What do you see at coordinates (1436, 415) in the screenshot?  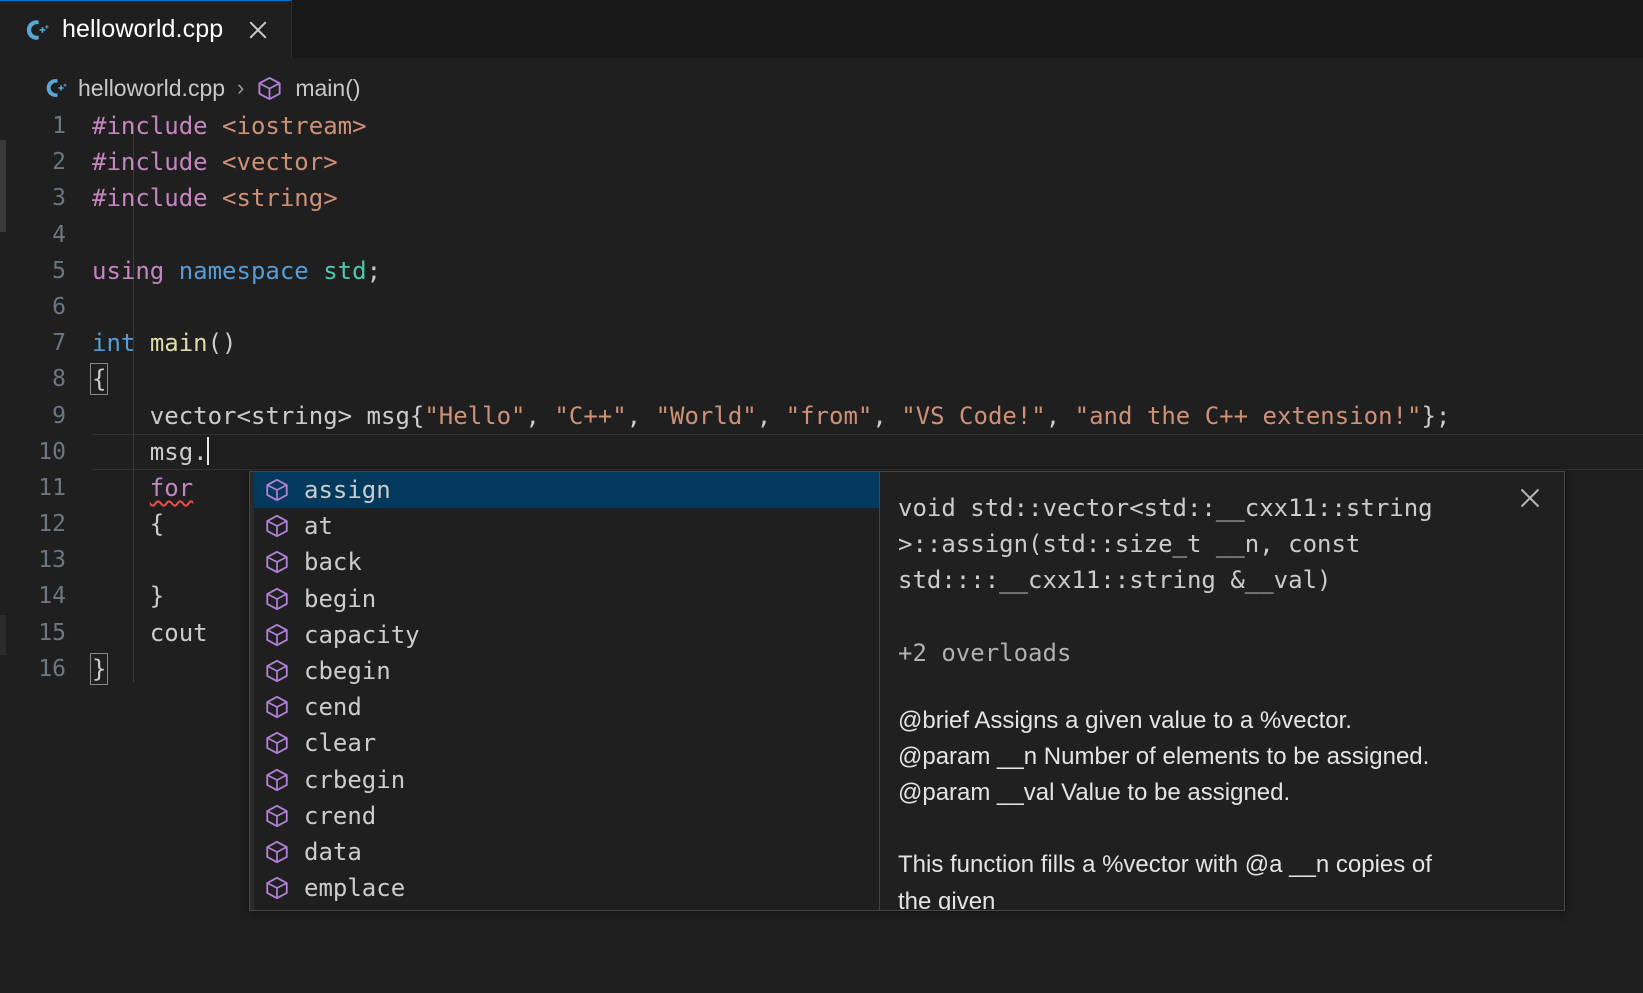 I see `code-token: };` at bounding box center [1436, 415].